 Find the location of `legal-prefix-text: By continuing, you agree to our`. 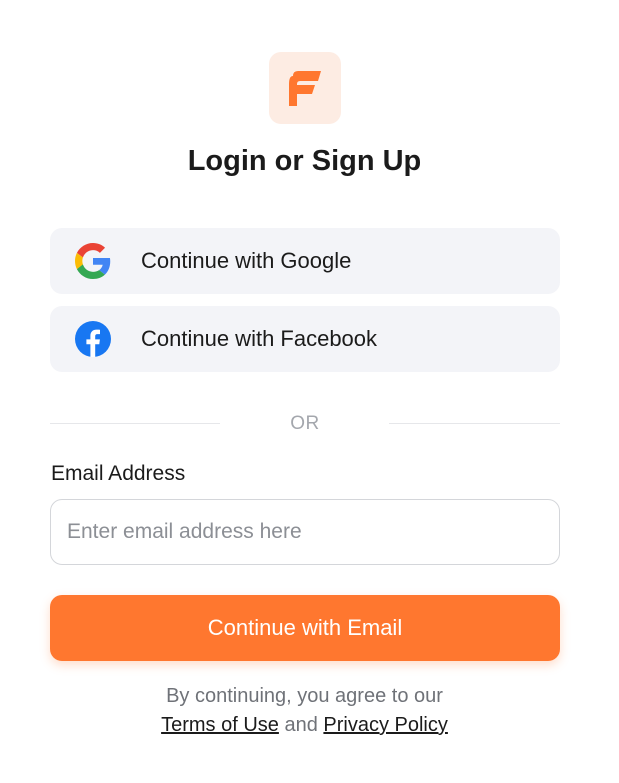

legal-prefix-text: By continuing, you agree to our is located at coordinates (304, 696).